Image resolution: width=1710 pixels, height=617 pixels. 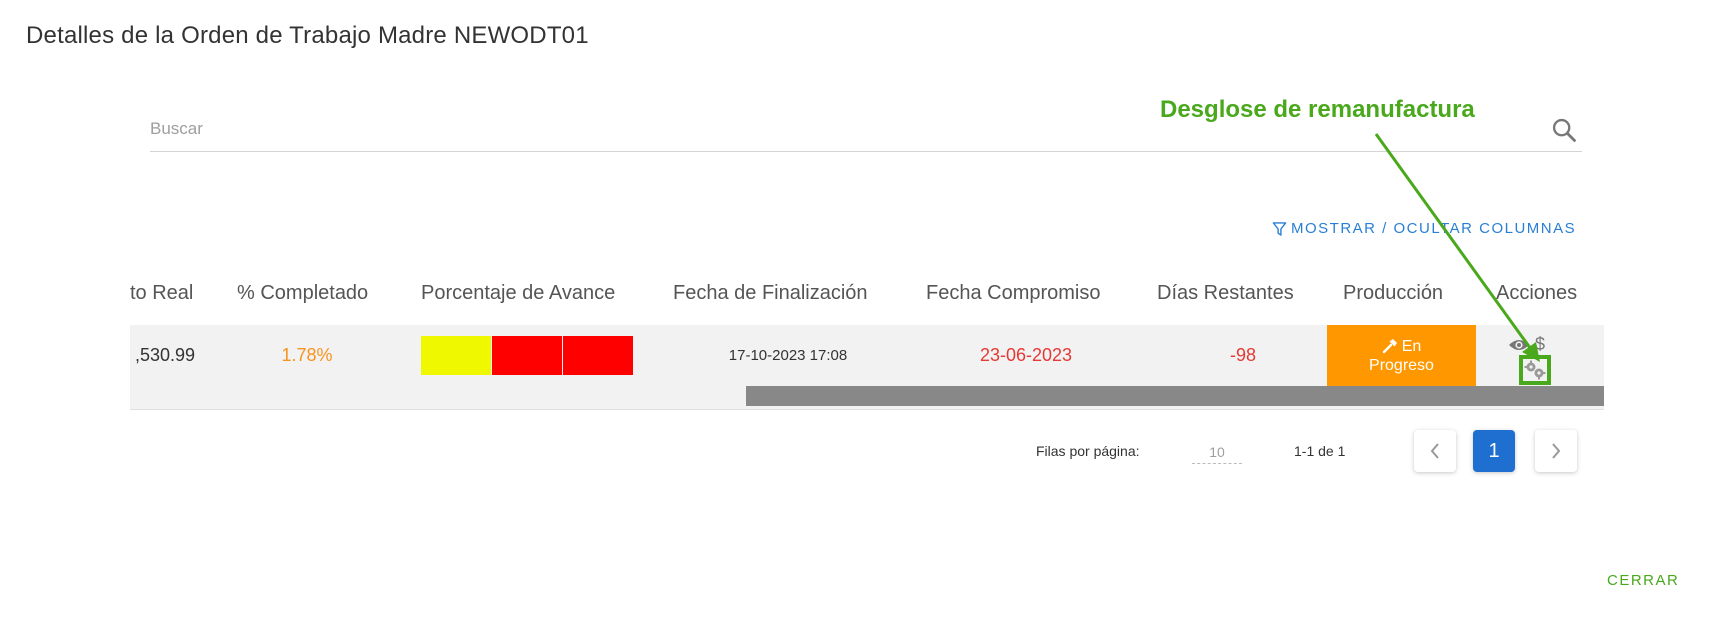 I want to click on cell-costo-real: ,530.99, so click(x=165, y=355).